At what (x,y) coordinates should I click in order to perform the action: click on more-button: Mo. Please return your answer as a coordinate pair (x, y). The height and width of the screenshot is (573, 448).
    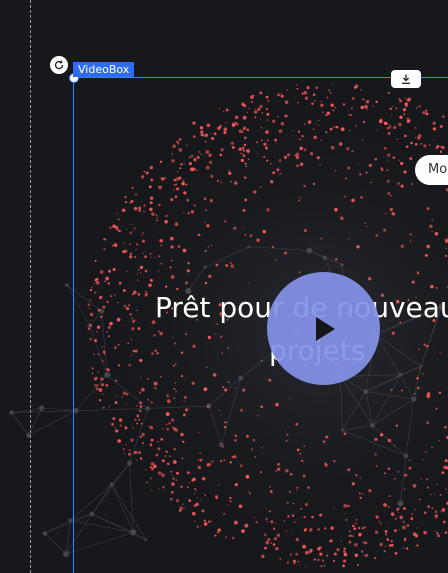
    Looking at the image, I should click on (431, 170).